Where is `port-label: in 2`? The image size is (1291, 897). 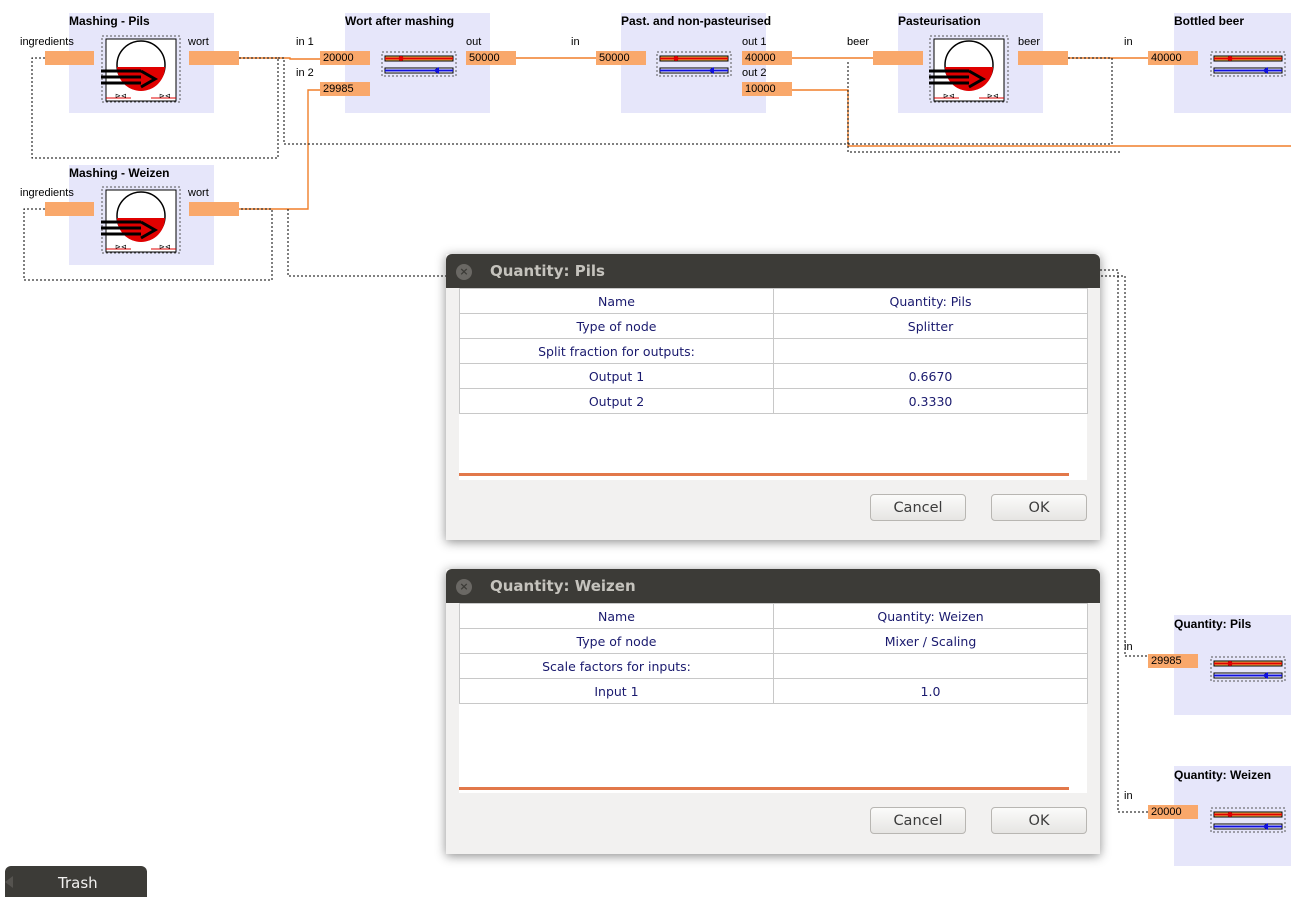 port-label: in 2 is located at coordinates (305, 73).